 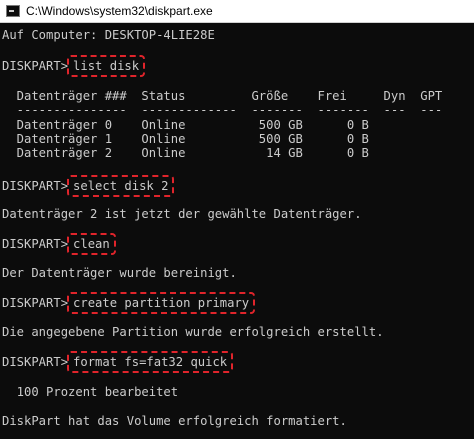 I want to click on command-create-partition: create partition primary, so click(x=161, y=303).